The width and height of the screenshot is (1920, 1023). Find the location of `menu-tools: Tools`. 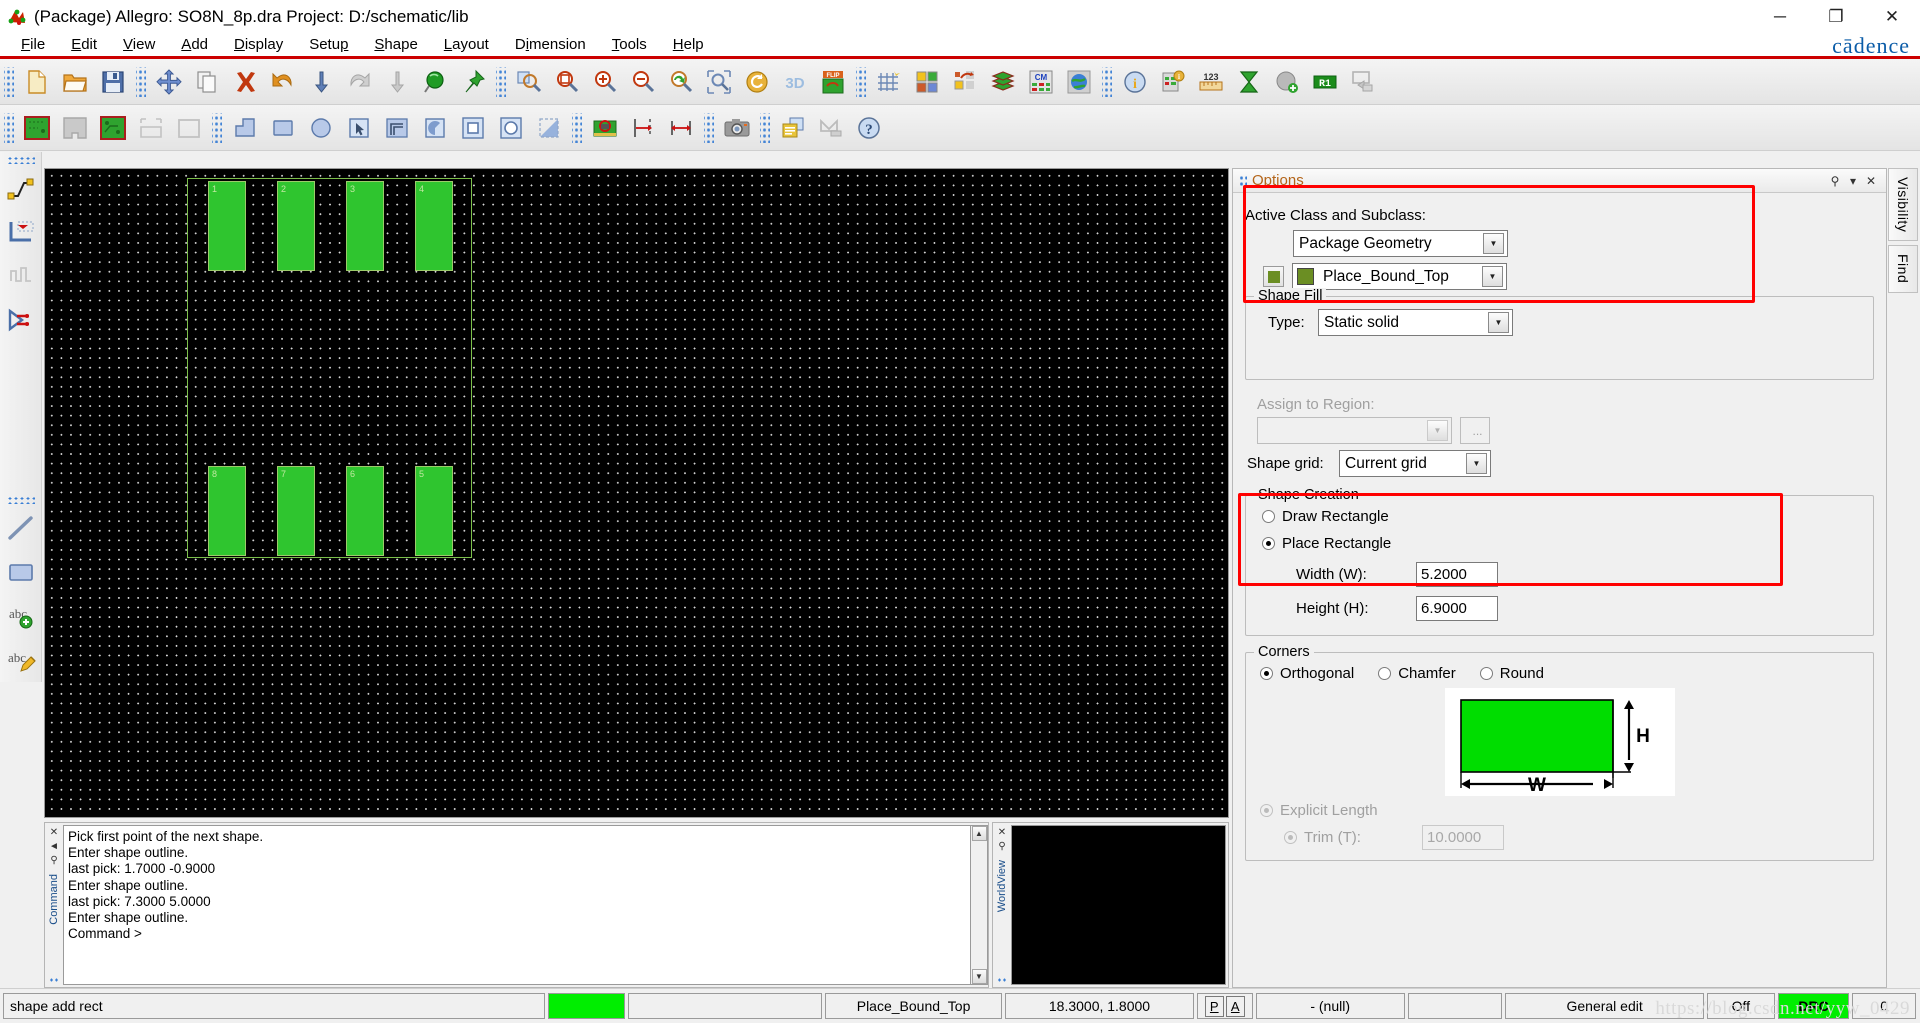

menu-tools: Tools is located at coordinates (629, 44).